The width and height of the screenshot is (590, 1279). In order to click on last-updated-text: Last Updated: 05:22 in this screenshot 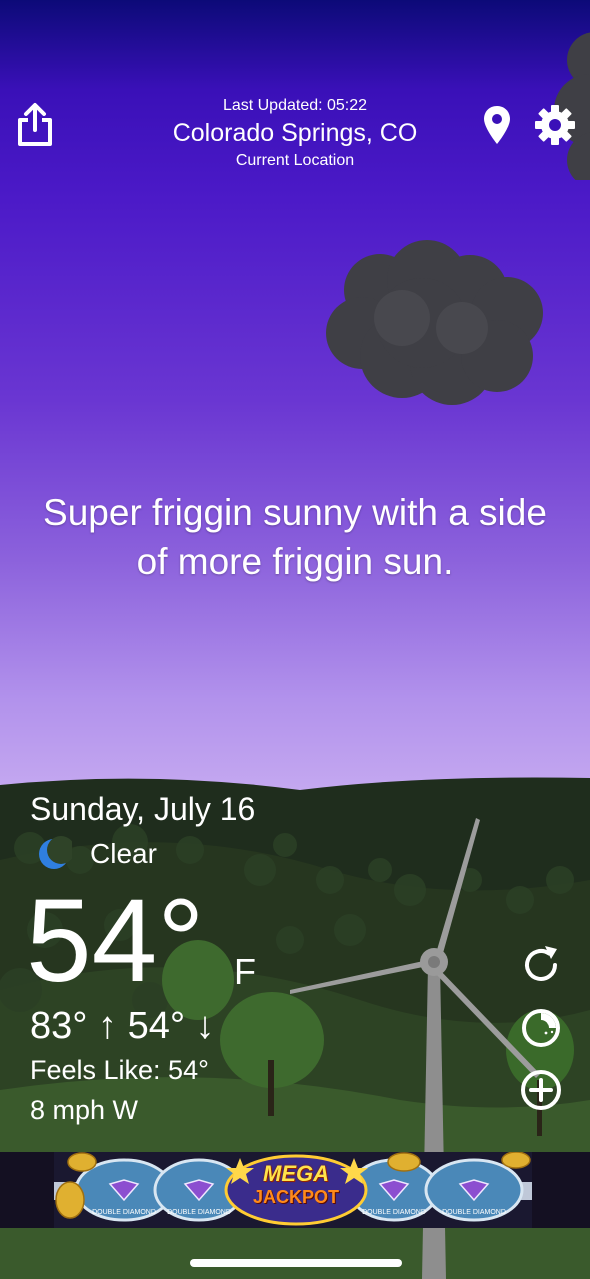, I will do `click(295, 105)`.